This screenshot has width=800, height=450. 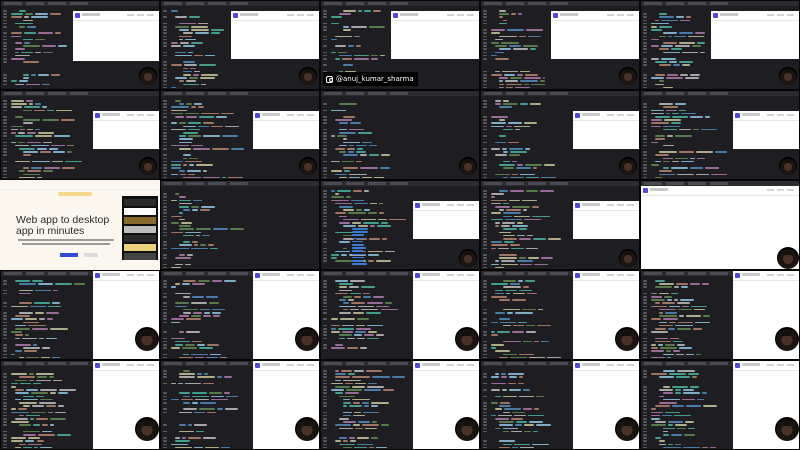 What do you see at coordinates (91, 255) in the screenshot?
I see `secondary-button` at bounding box center [91, 255].